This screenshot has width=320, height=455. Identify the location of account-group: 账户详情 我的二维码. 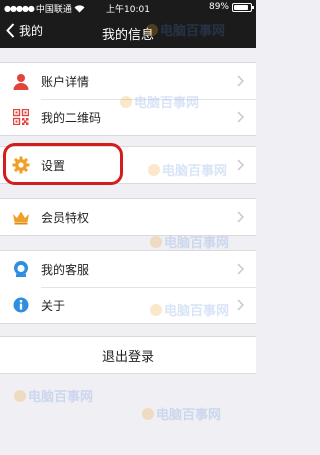
(128, 99).